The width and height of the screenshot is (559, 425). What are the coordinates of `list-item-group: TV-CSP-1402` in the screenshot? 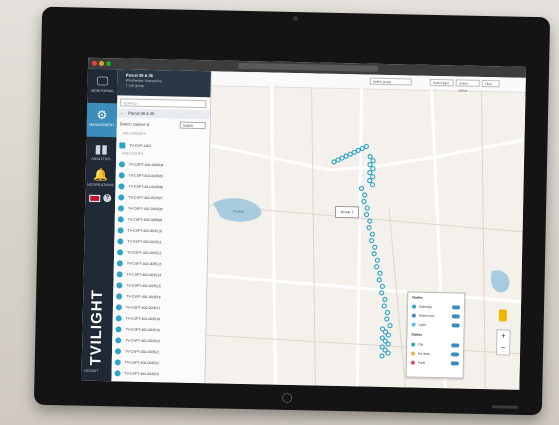 It's located at (163, 146).